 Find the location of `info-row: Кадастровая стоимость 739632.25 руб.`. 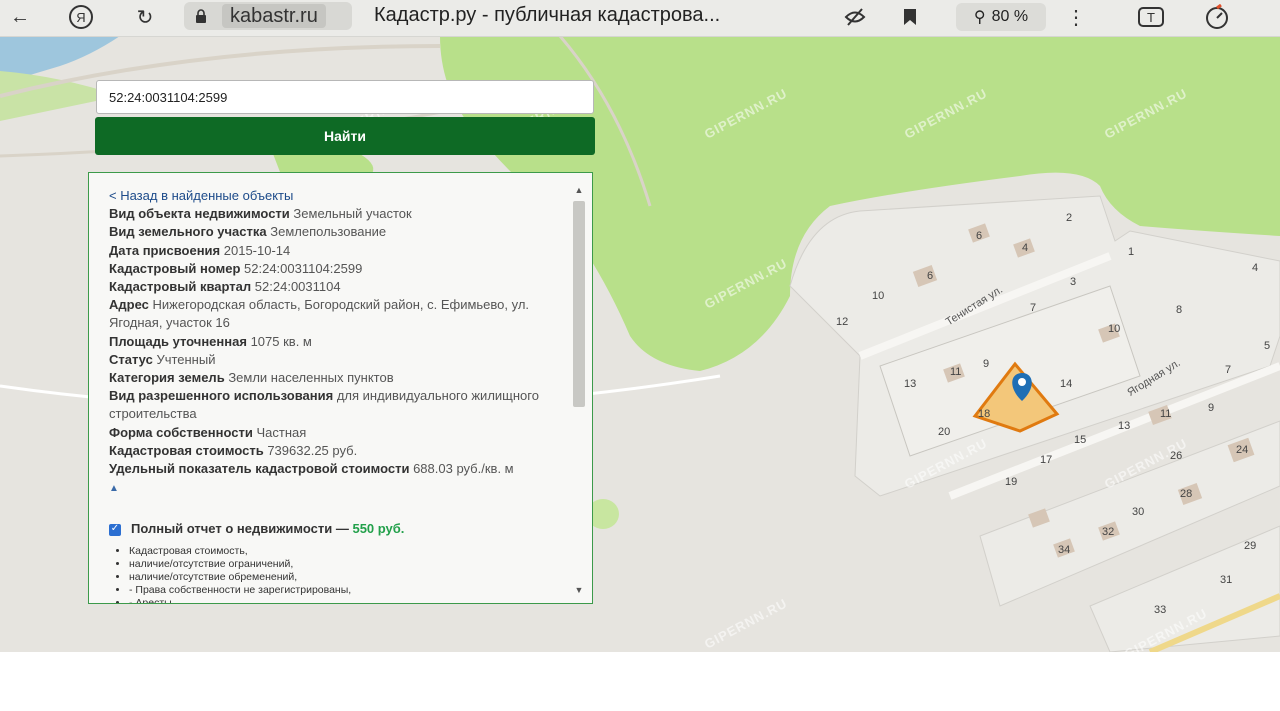

info-row: Кадастровая стоимость 739632.25 руб. is located at coordinates (339, 451).